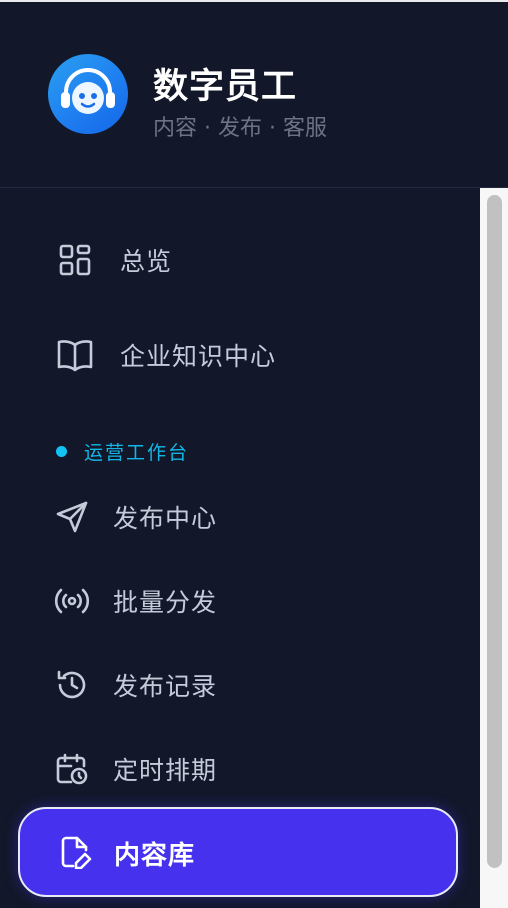 Image resolution: width=508 pixels, height=908 pixels. What do you see at coordinates (225, 87) in the screenshot?
I see `app-title: 数字员工` at bounding box center [225, 87].